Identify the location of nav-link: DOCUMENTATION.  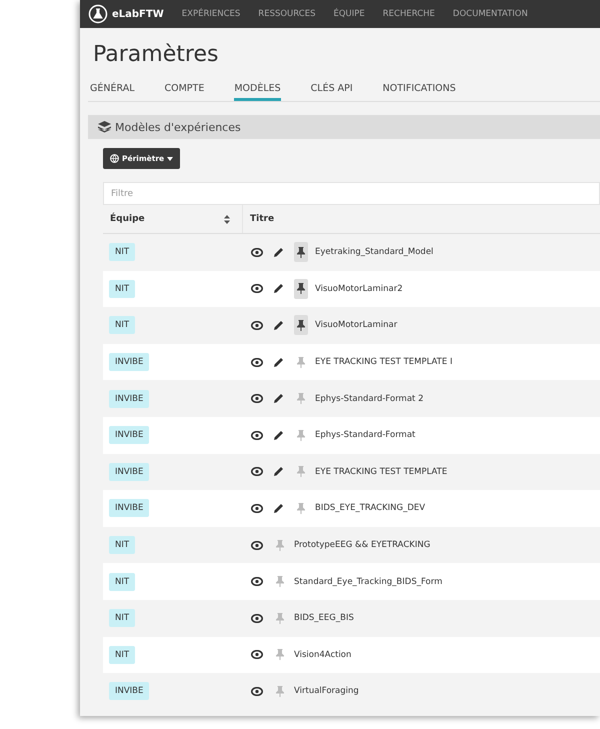
(490, 14).